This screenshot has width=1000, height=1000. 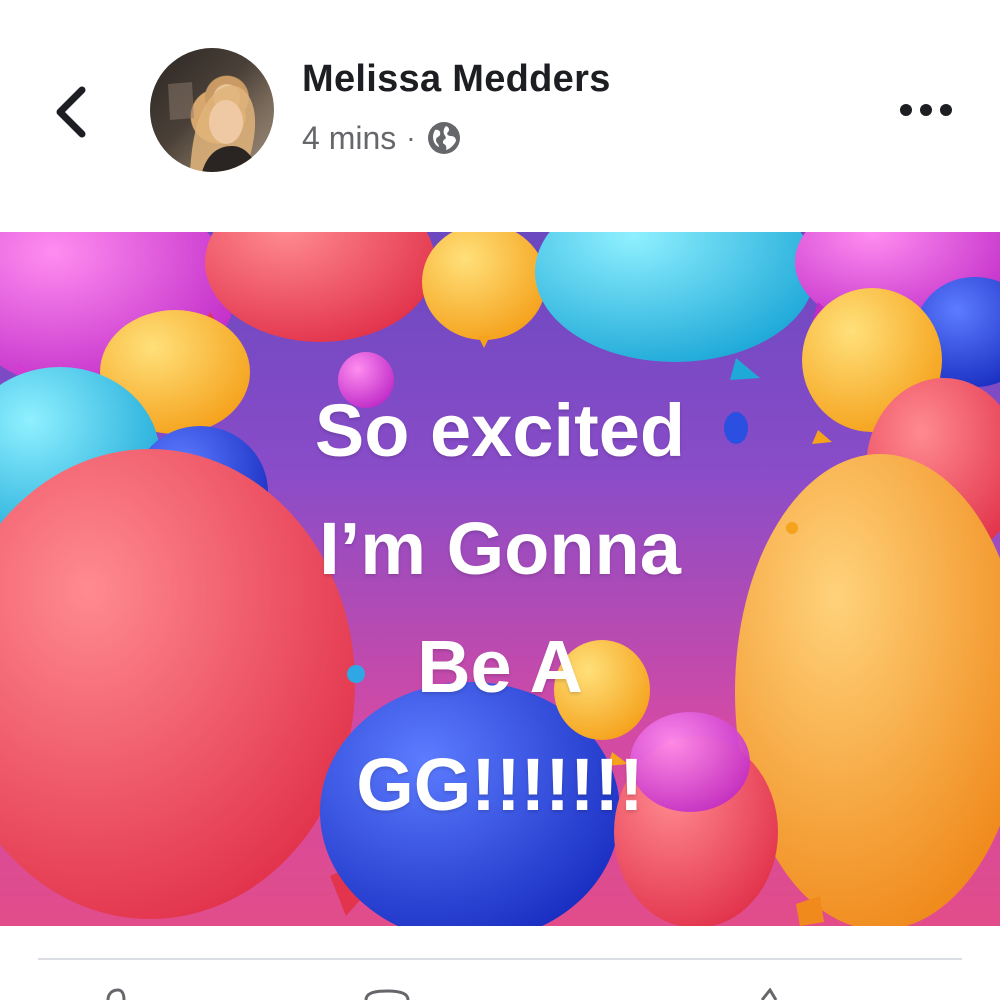 I want to click on caption-line: I’m Gonna, so click(x=500, y=548).